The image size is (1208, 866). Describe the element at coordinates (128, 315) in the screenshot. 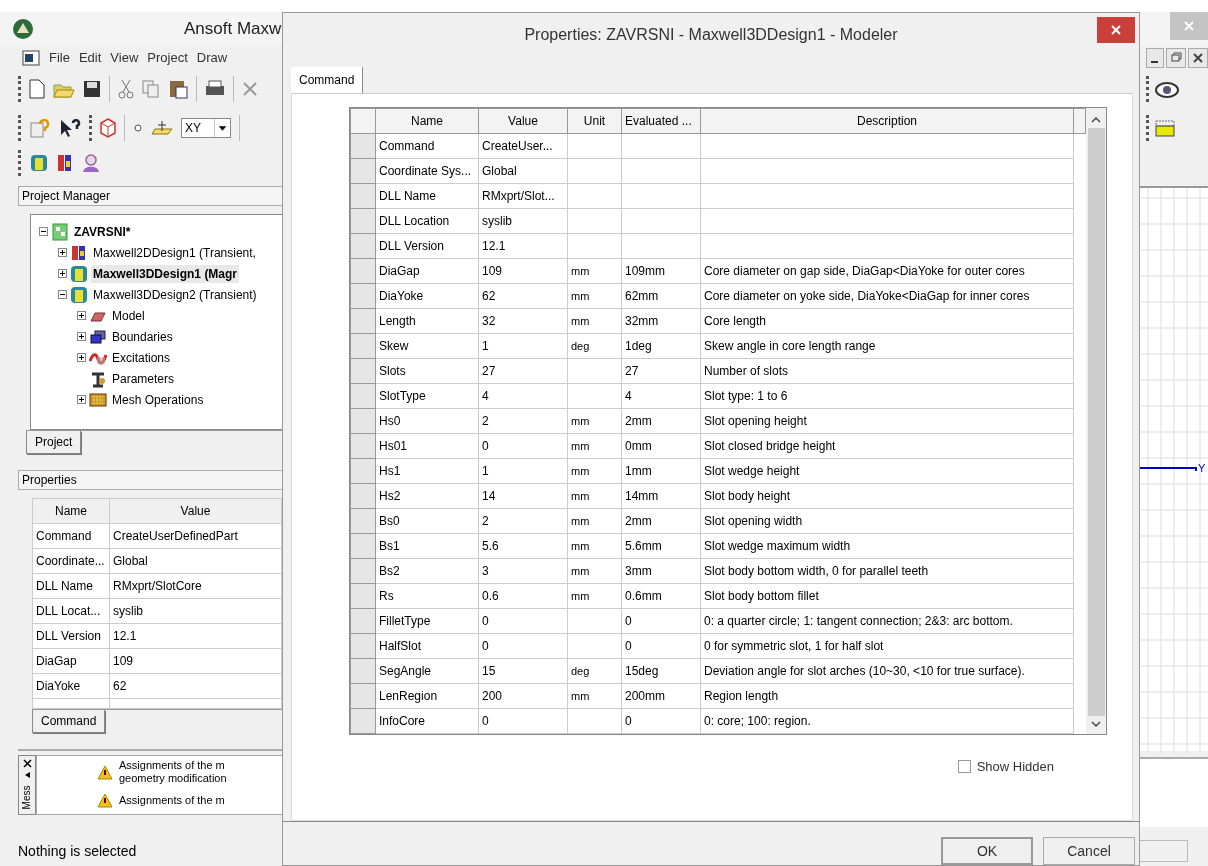

I see `tree-item: Model` at that location.